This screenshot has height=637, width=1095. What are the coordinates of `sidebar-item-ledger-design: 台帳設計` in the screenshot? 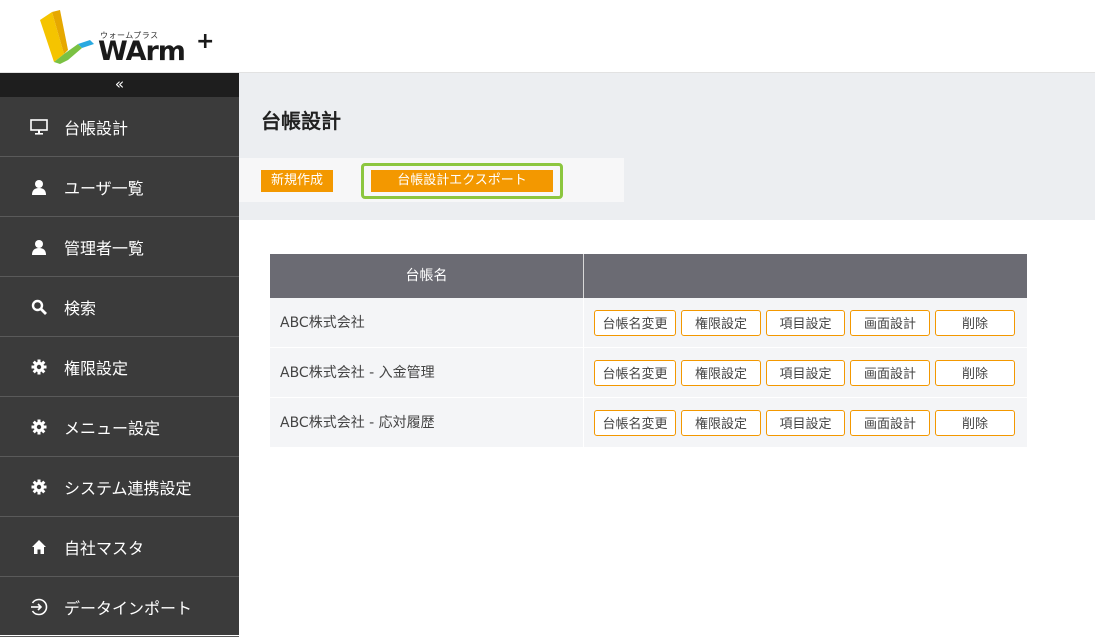 It's located at (119, 127).